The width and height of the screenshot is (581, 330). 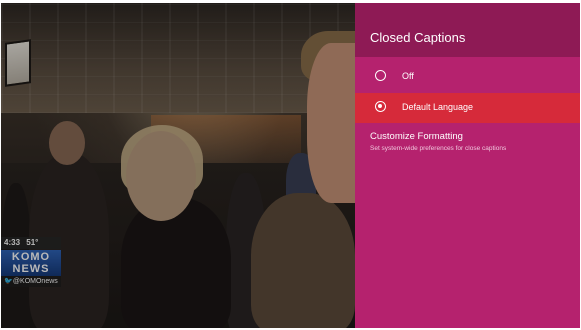 I want to click on customize-formatting-title: Customize Formatting, so click(x=416, y=136).